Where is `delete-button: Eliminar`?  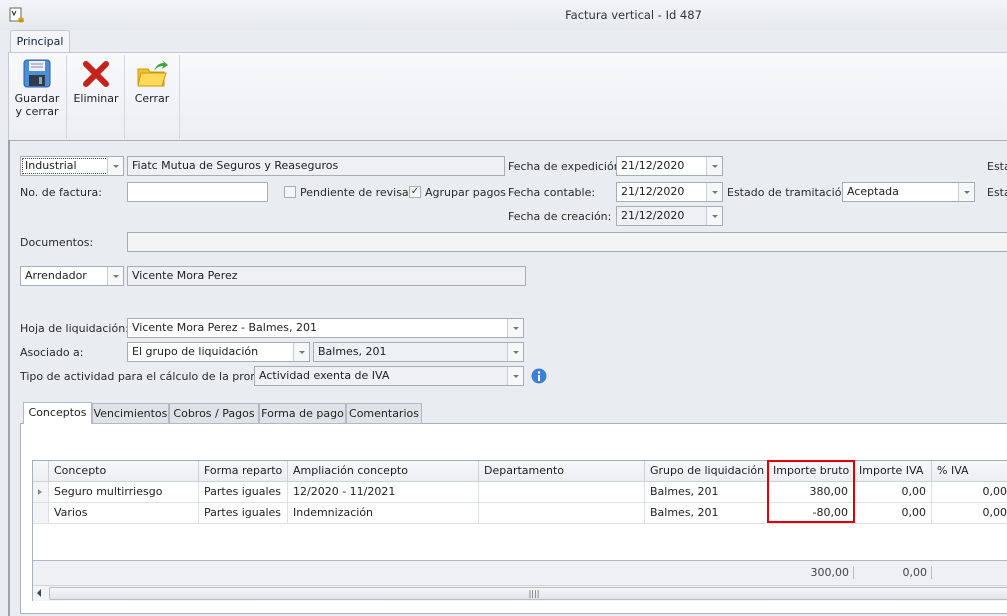 delete-button: Eliminar is located at coordinates (96, 82).